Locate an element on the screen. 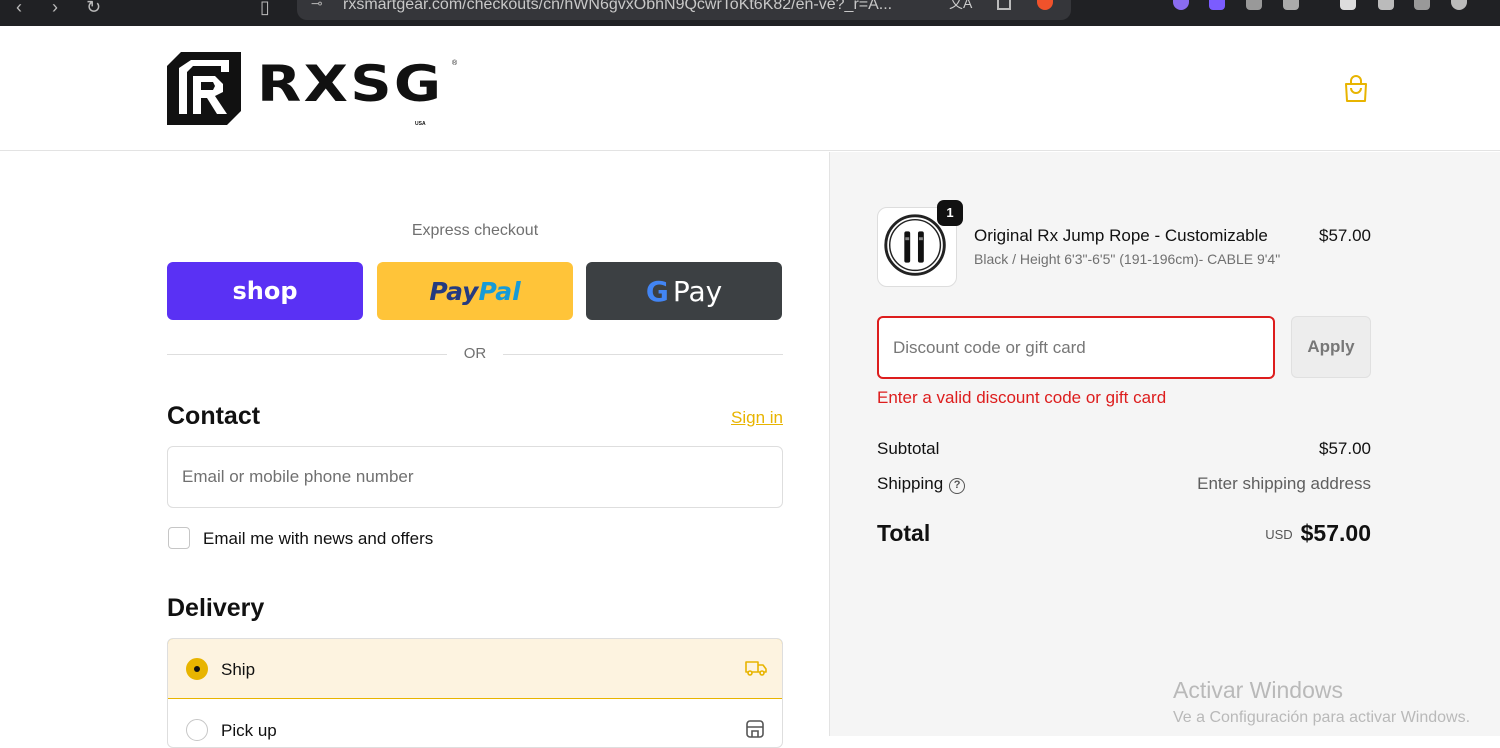 The width and height of the screenshot is (1500, 748). shop-pay-button: shop is located at coordinates (265, 291).